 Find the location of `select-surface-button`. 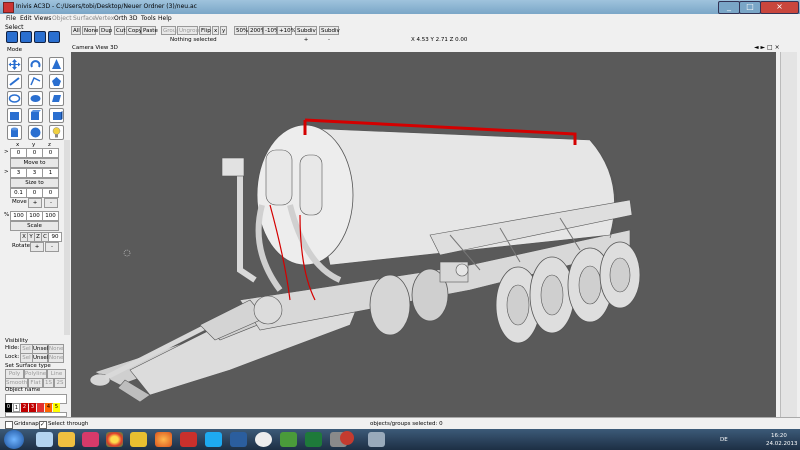

select-surface-button is located at coordinates (26, 37).